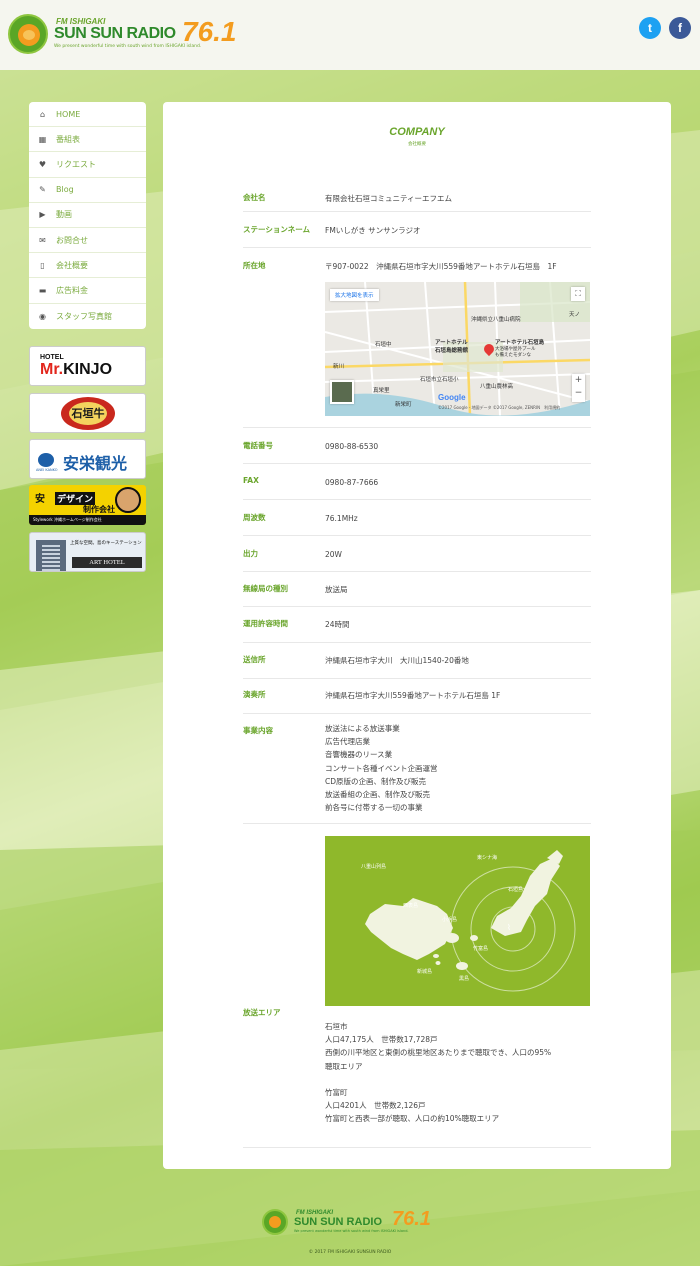 The width and height of the screenshot is (700, 1266). I want to click on area-label-aragusuku: 新城島, so click(425, 972).